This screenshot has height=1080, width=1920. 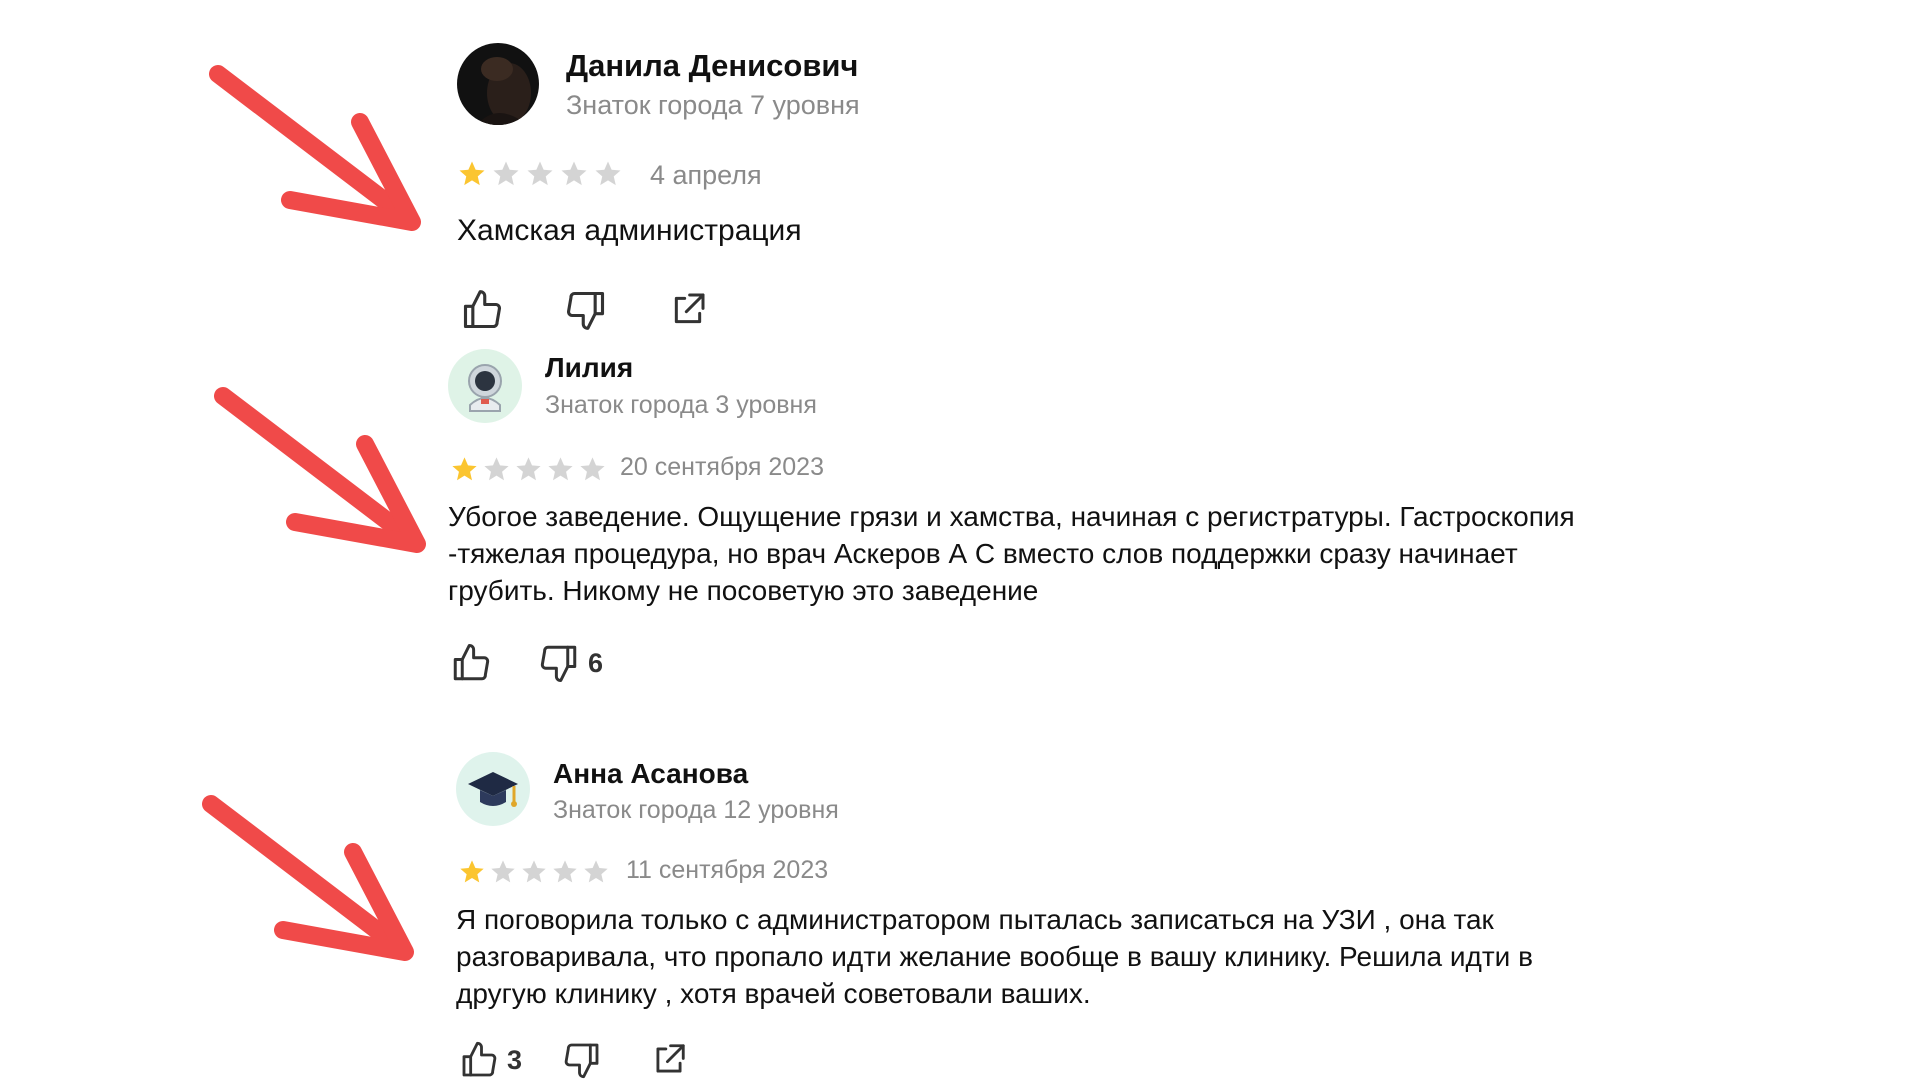 I want to click on dislike-button: 6, so click(x=570, y=663).